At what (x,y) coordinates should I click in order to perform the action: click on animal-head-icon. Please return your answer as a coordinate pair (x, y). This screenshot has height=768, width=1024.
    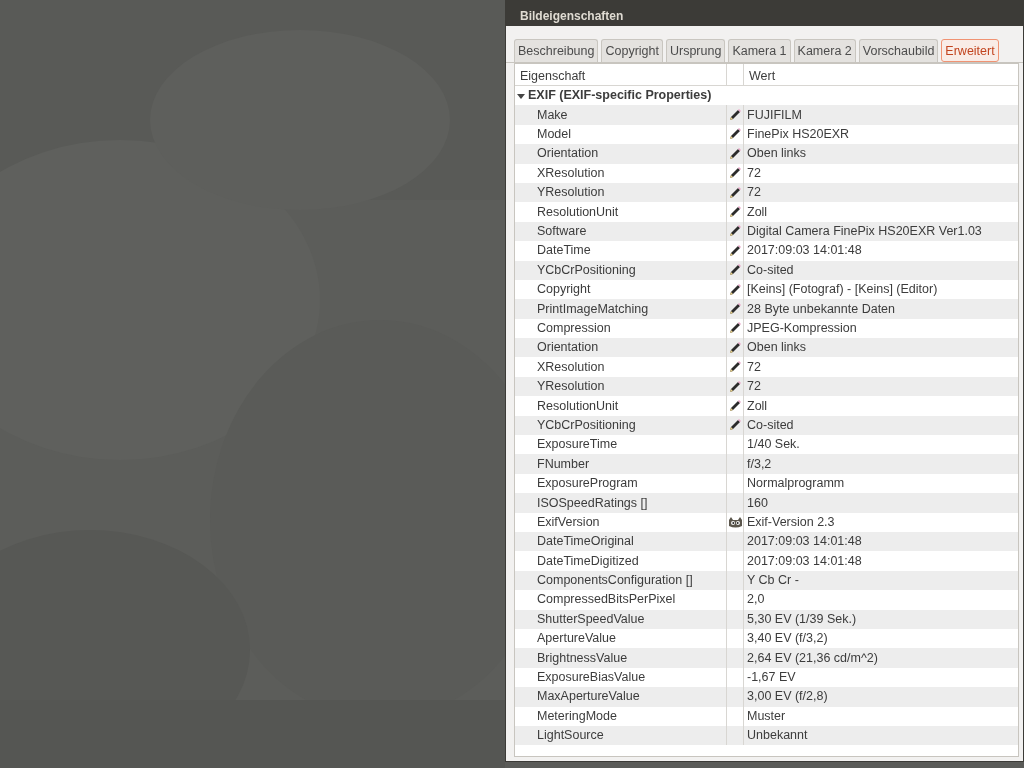
    Looking at the image, I should click on (735, 522).